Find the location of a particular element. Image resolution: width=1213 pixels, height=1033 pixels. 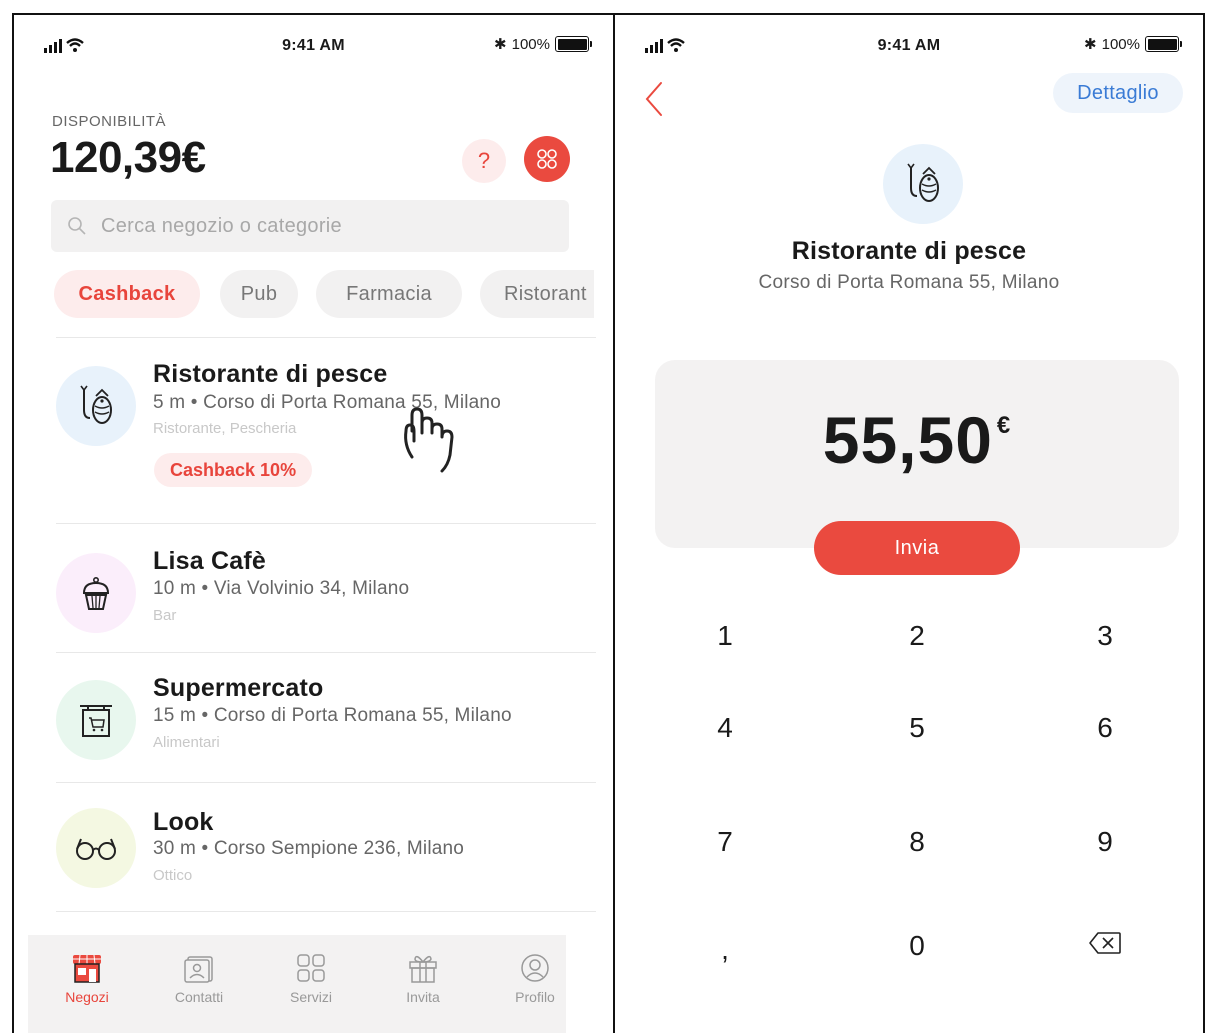

amount-display: 55,50 € is located at coordinates (917, 440).